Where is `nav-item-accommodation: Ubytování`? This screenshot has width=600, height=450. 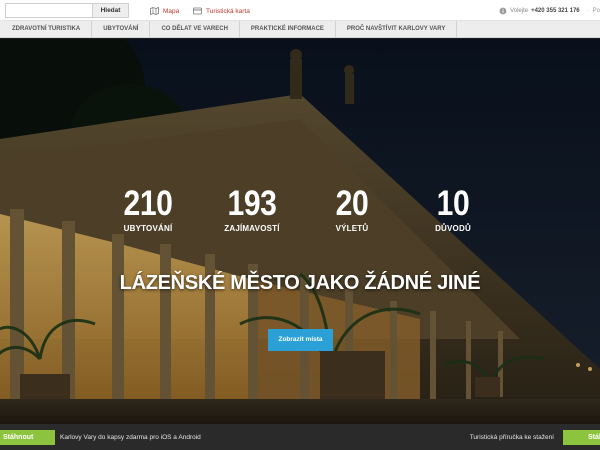 nav-item-accommodation: Ubytování is located at coordinates (121, 29).